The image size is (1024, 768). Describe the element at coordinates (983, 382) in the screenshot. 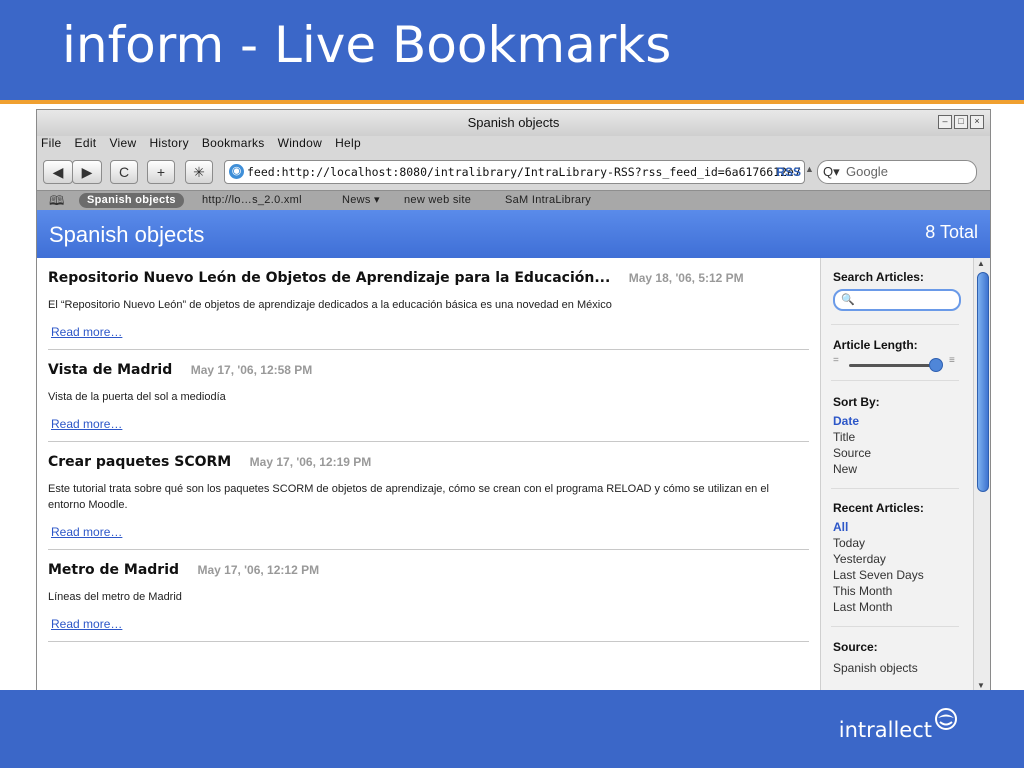

I see `scroll-thumb` at that location.